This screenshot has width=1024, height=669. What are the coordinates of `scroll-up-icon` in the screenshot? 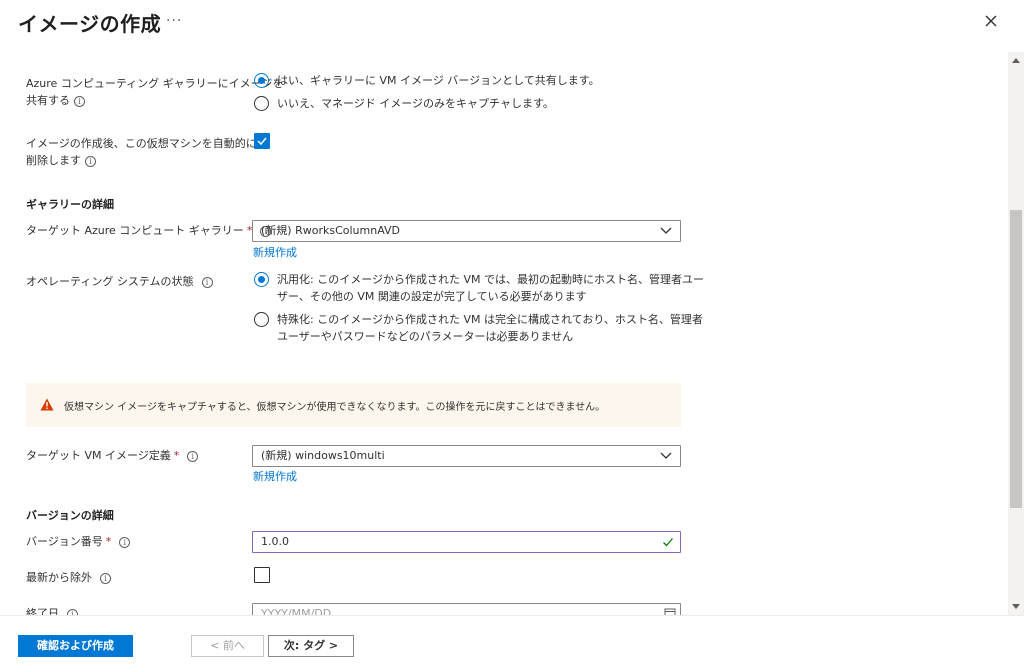 It's located at (1016, 61).